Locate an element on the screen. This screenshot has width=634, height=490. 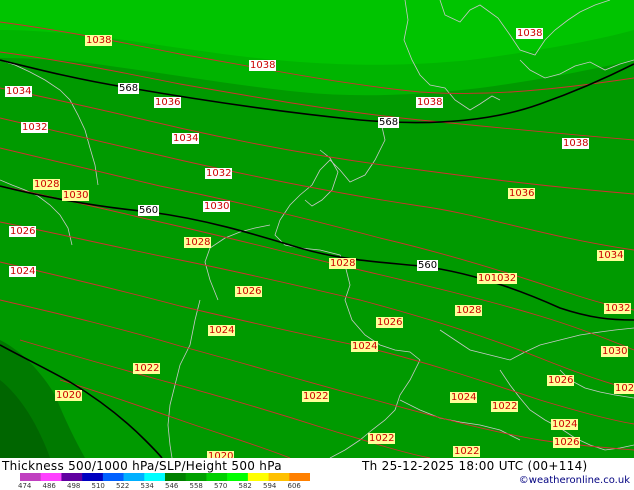
colorbar-tick-label: 594 is located at coordinates (270, 486).